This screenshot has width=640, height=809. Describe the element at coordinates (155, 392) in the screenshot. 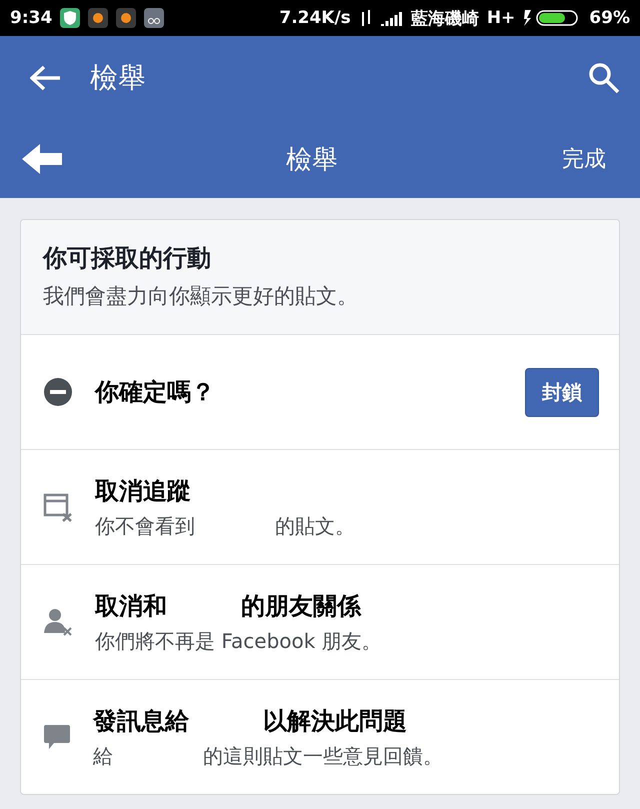

I see `action-title: 你確定嗎？` at that location.